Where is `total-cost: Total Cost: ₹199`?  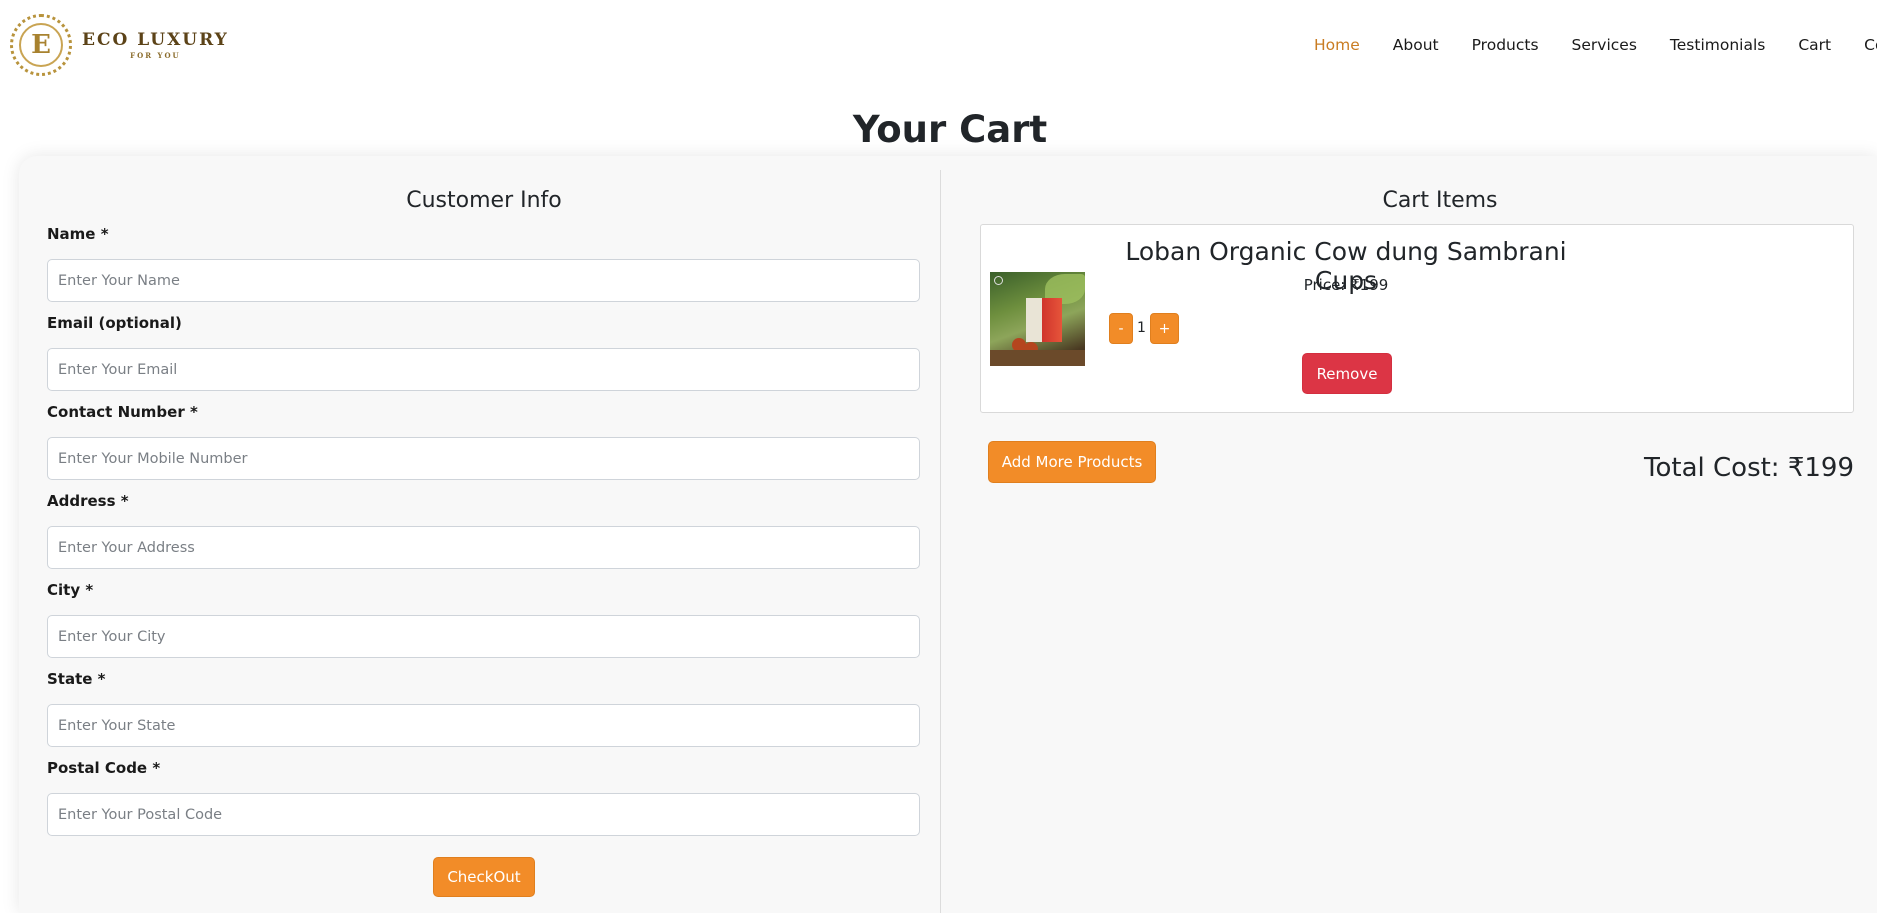
total-cost: Total Cost: ₹199 is located at coordinates (1749, 468).